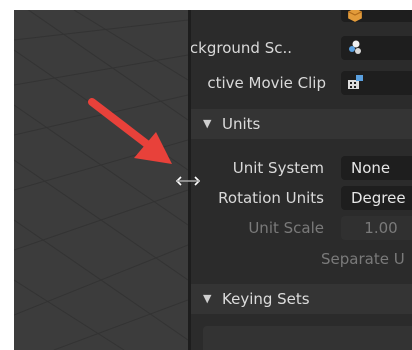  I want to click on unit-system-label: Unit System, so click(278, 168).